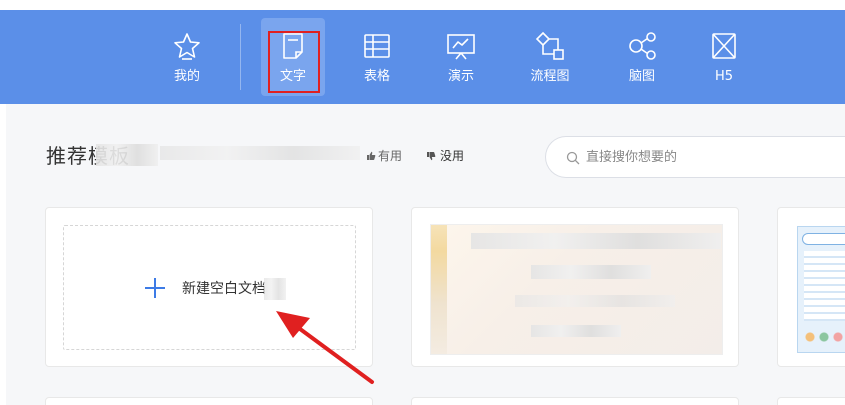  Describe the element at coordinates (823, 338) in the screenshot. I see `thumbnail-figures` at that location.